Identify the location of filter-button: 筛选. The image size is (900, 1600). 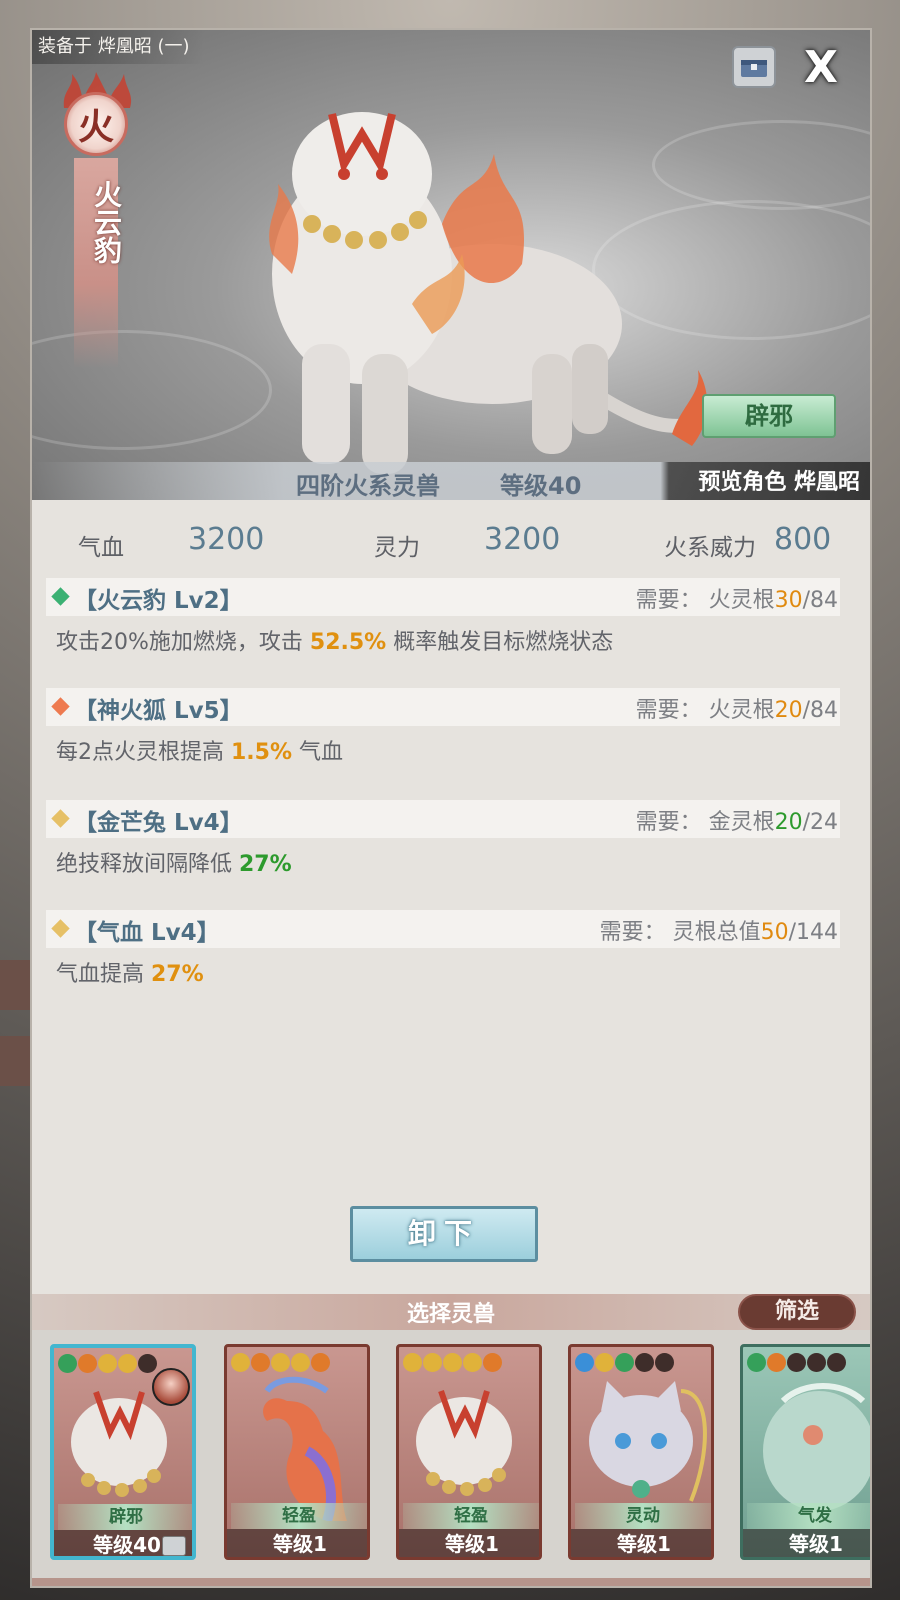
(797, 1312).